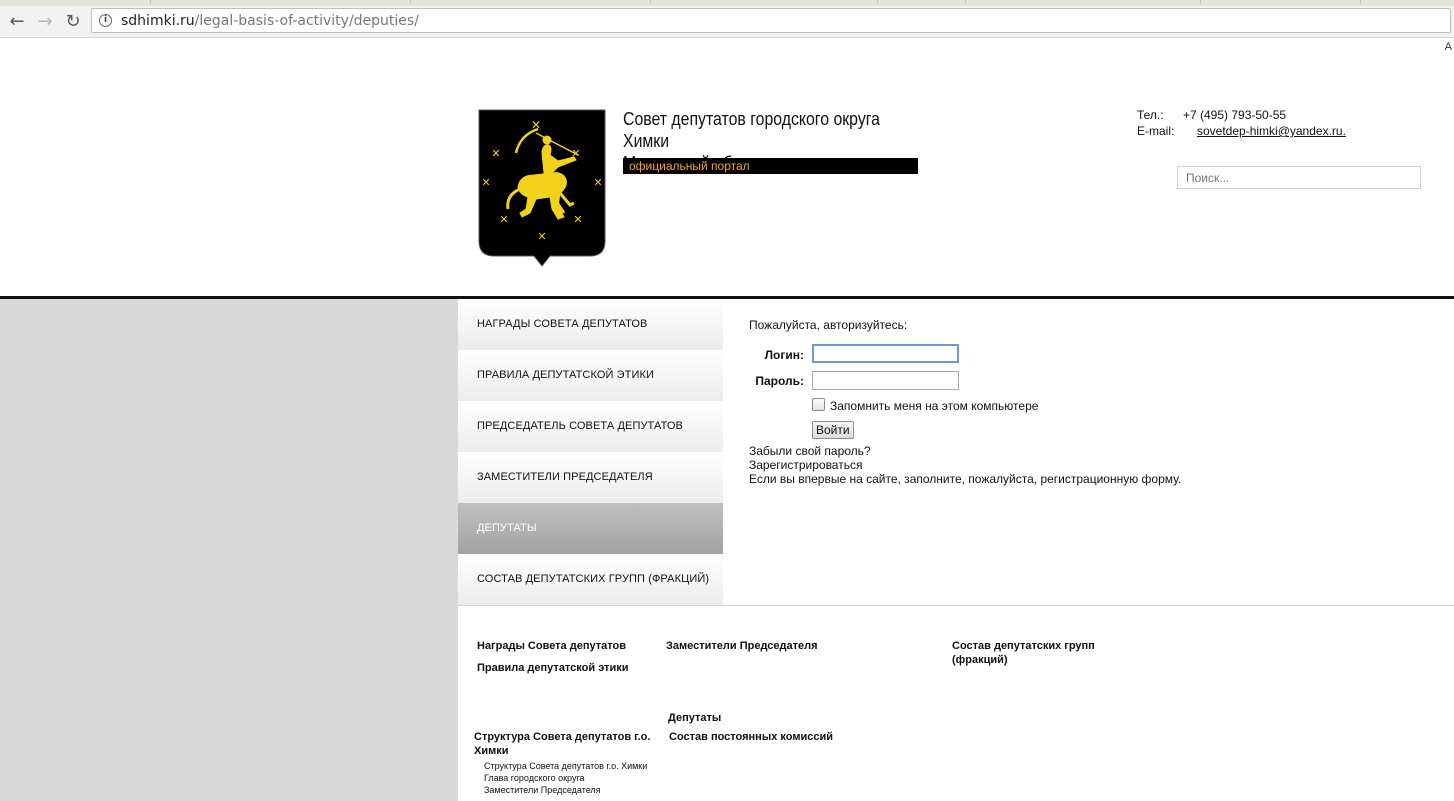 This screenshot has height=801, width=1454. I want to click on sitemap-sublink: Заместители Председателя, so click(542, 790).